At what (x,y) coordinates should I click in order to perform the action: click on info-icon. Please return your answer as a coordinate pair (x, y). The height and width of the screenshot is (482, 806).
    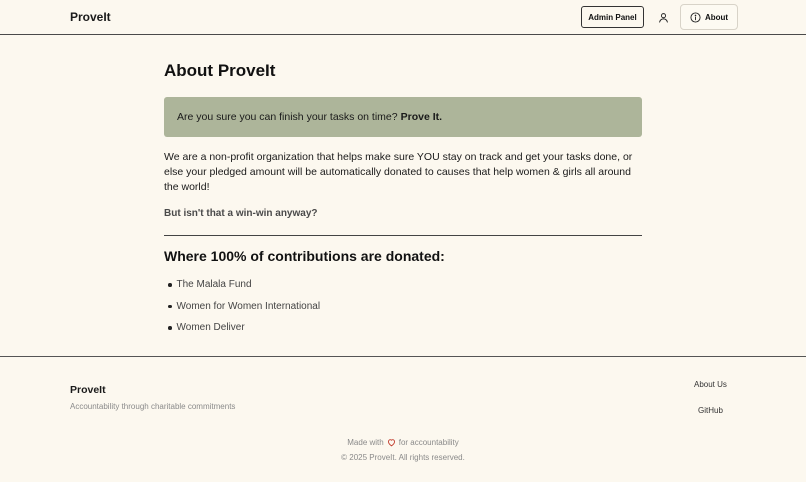
    Looking at the image, I should click on (695, 17).